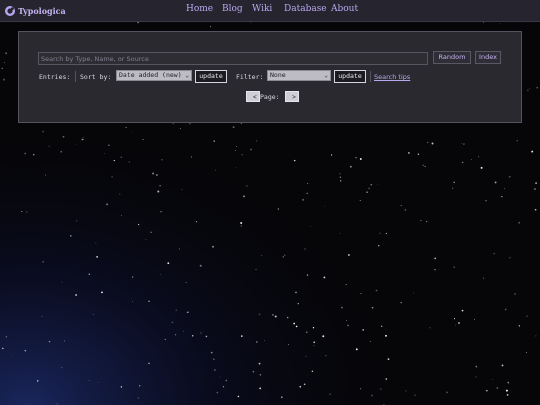 This screenshot has width=540, height=405. Describe the element at coordinates (96, 77) in the screenshot. I see `sort-by-label: Sort by:` at that location.